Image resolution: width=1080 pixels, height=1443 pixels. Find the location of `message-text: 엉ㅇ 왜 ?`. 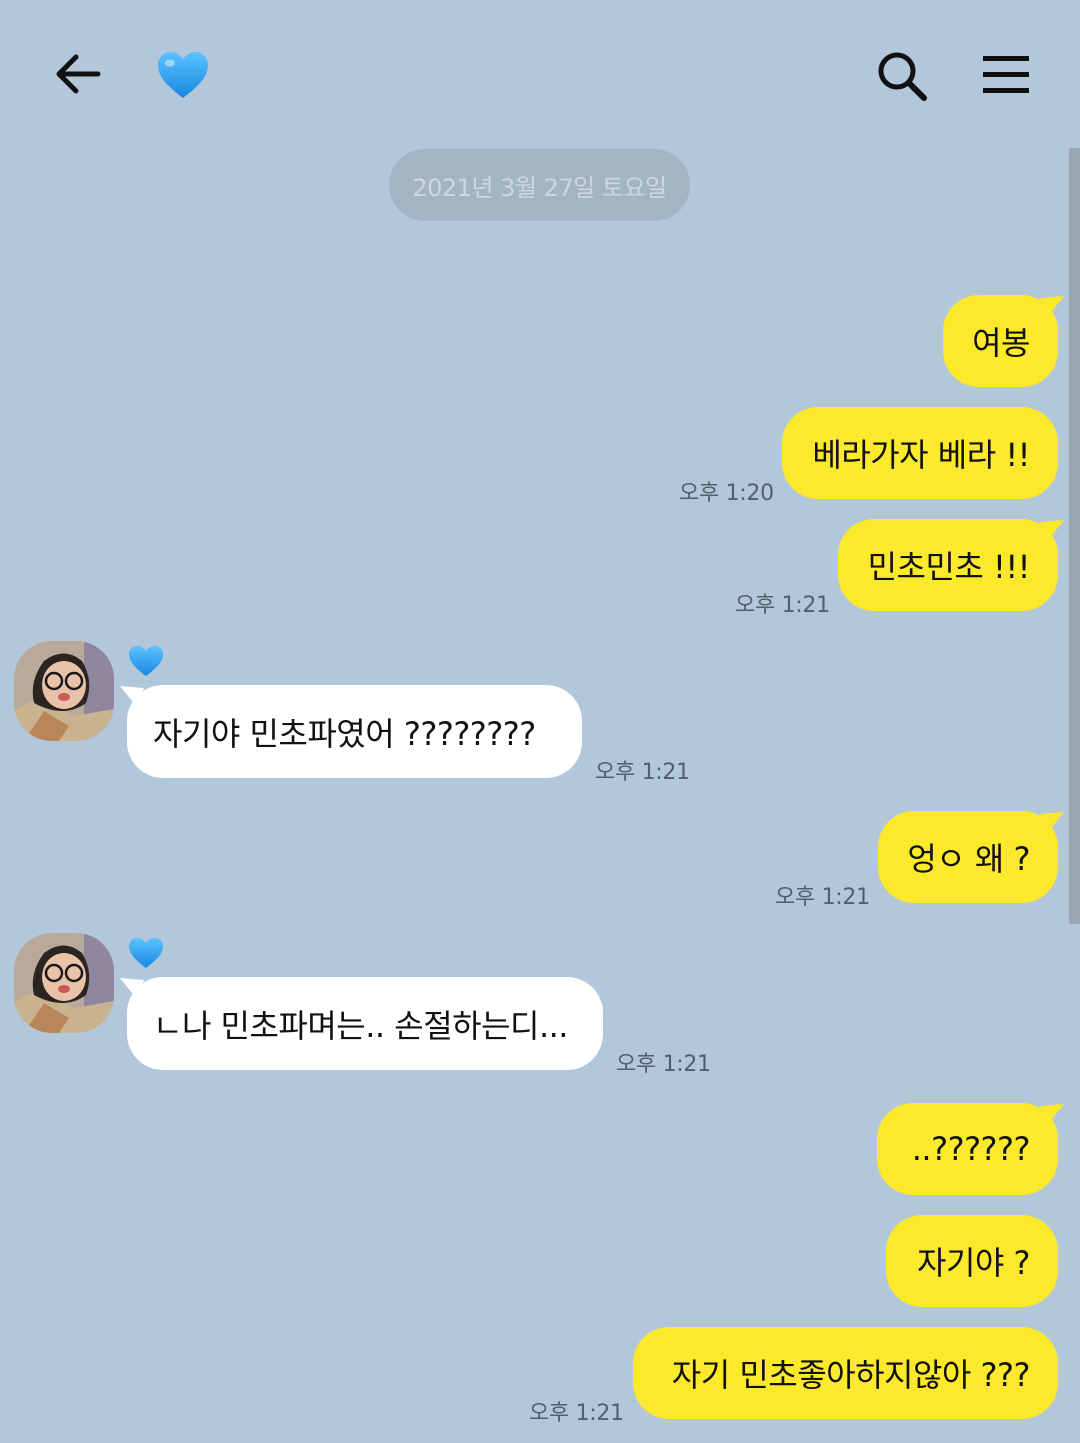

message-text: 엉ㅇ 왜 ? is located at coordinates (968, 859).